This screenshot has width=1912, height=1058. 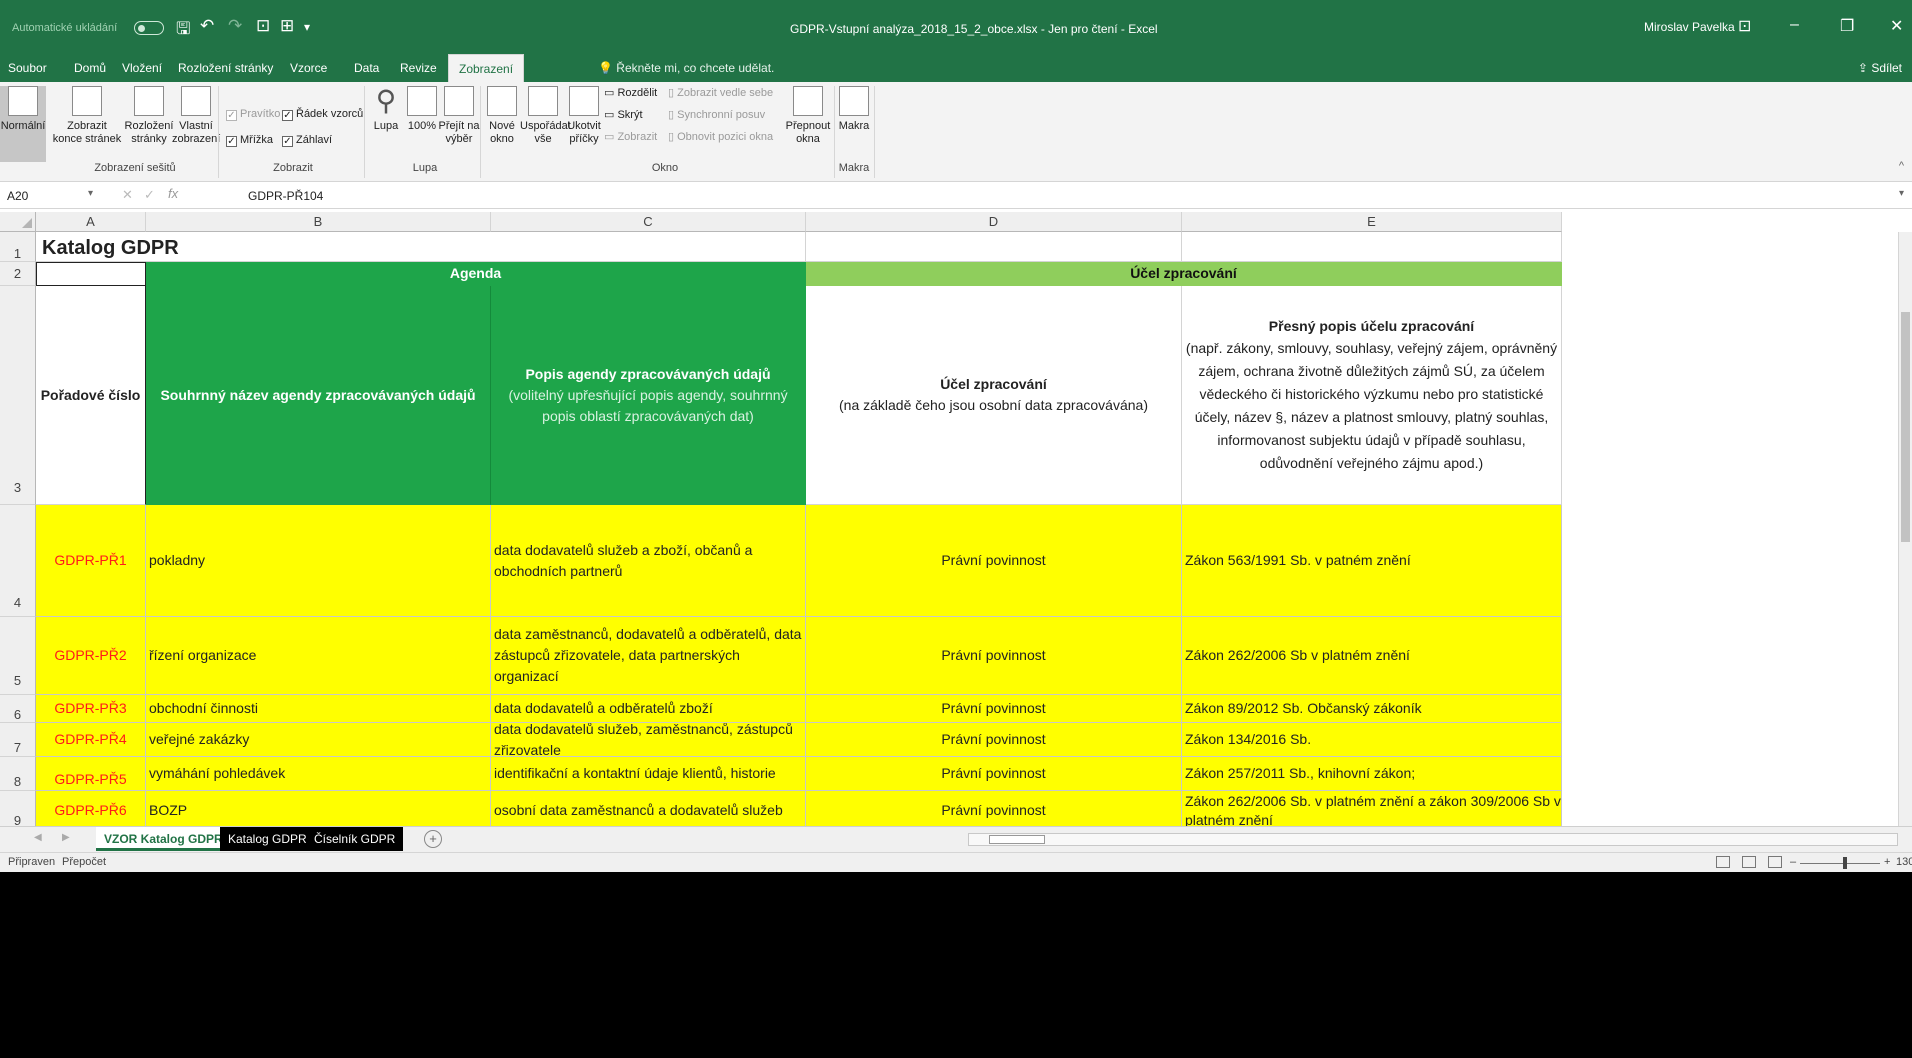 I want to click on normal-view-button: Normální, so click(x=23, y=124).